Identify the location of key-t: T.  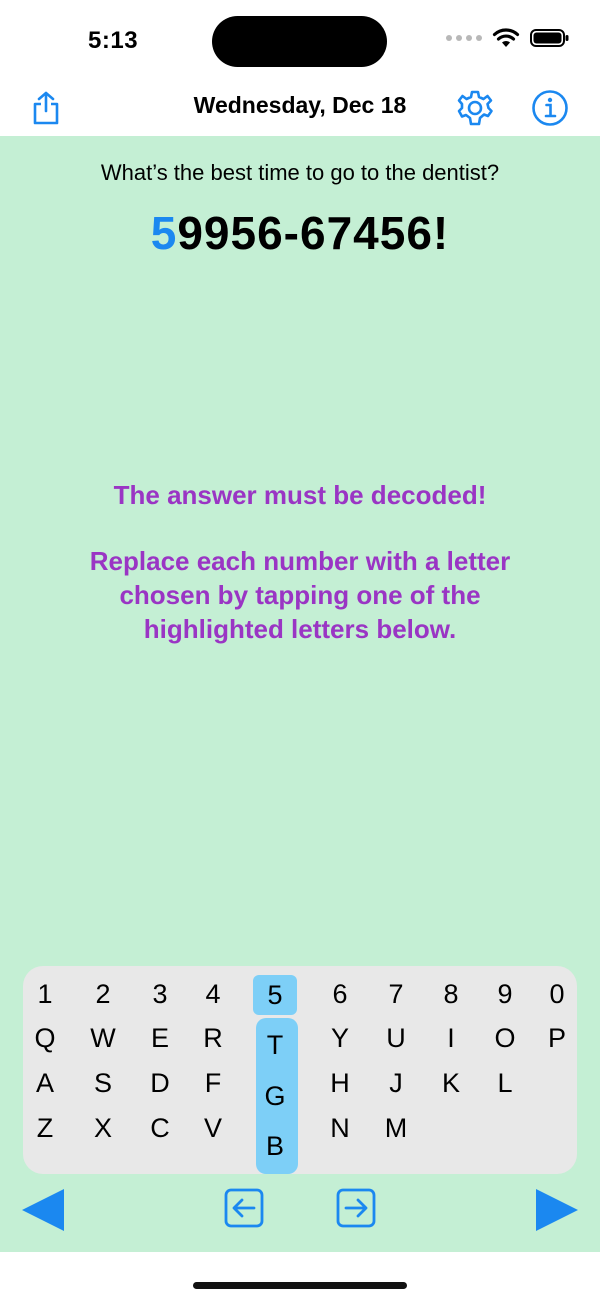
(275, 1045).